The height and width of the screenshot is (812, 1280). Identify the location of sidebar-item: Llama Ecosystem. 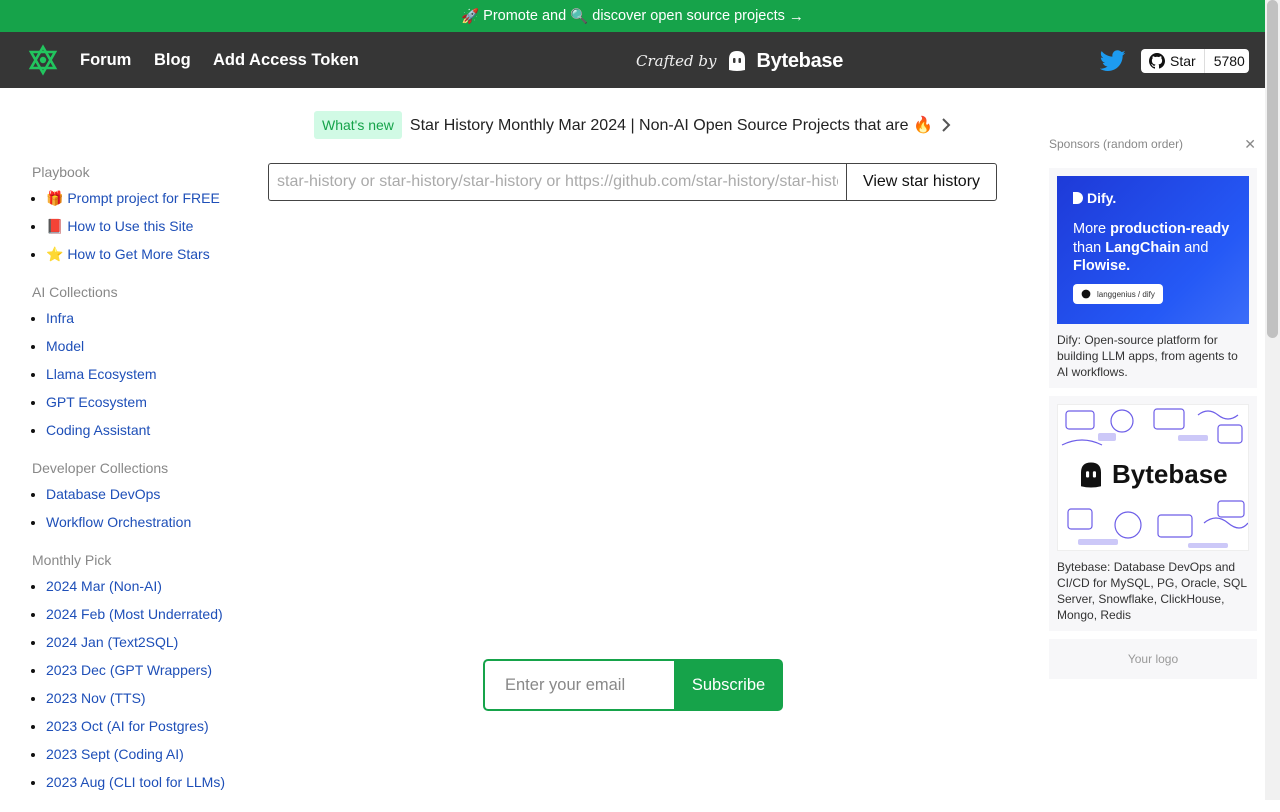
(144, 377).